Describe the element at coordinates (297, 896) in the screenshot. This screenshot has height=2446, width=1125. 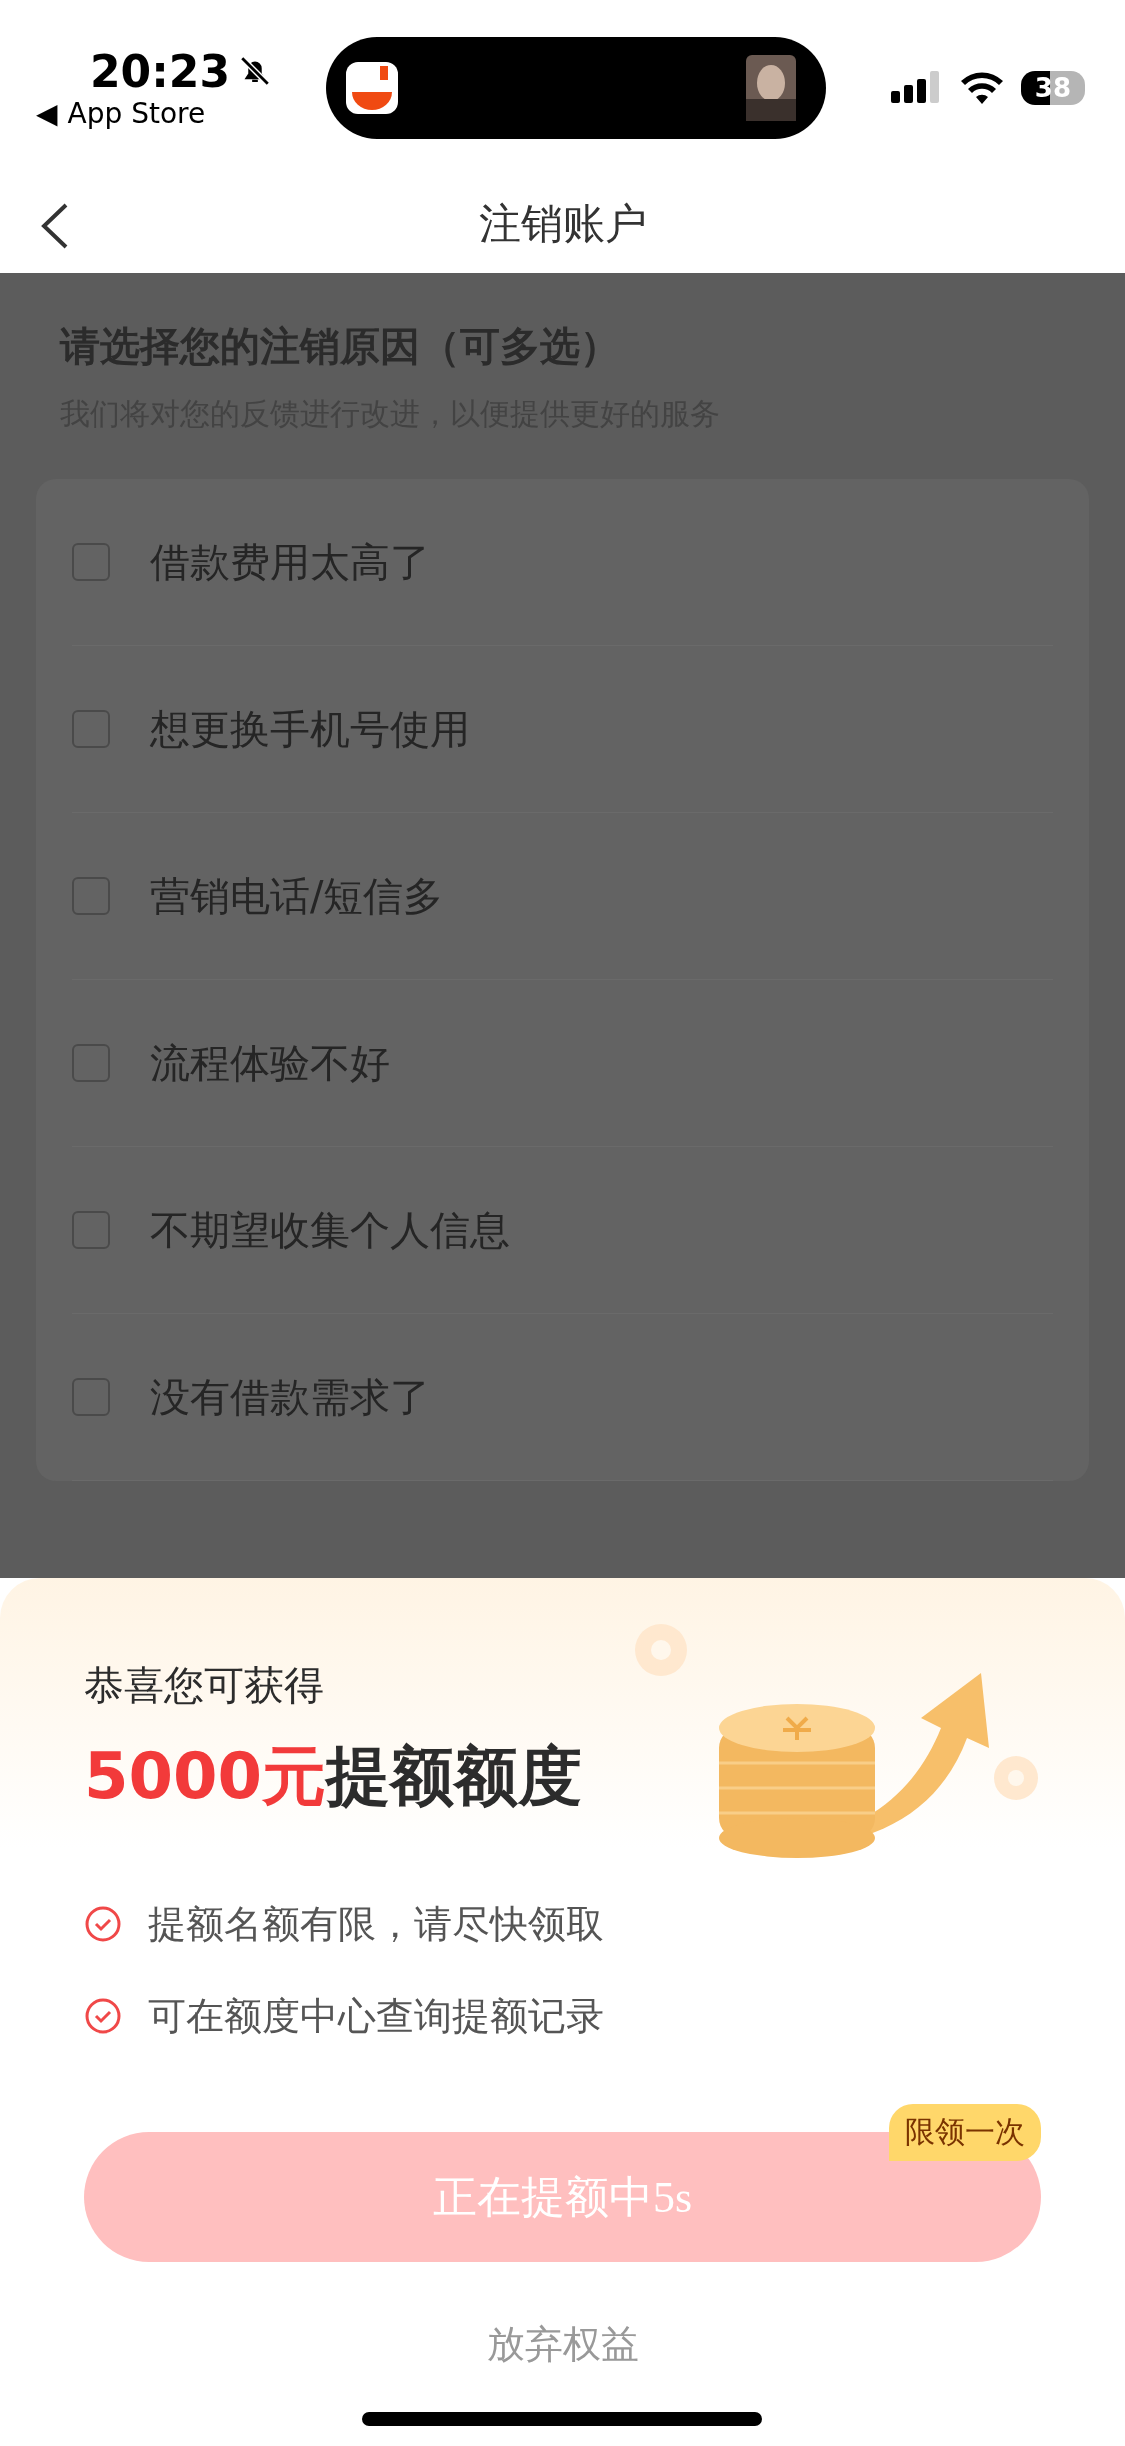
I see `reason-label: 营销电话/短信多` at that location.